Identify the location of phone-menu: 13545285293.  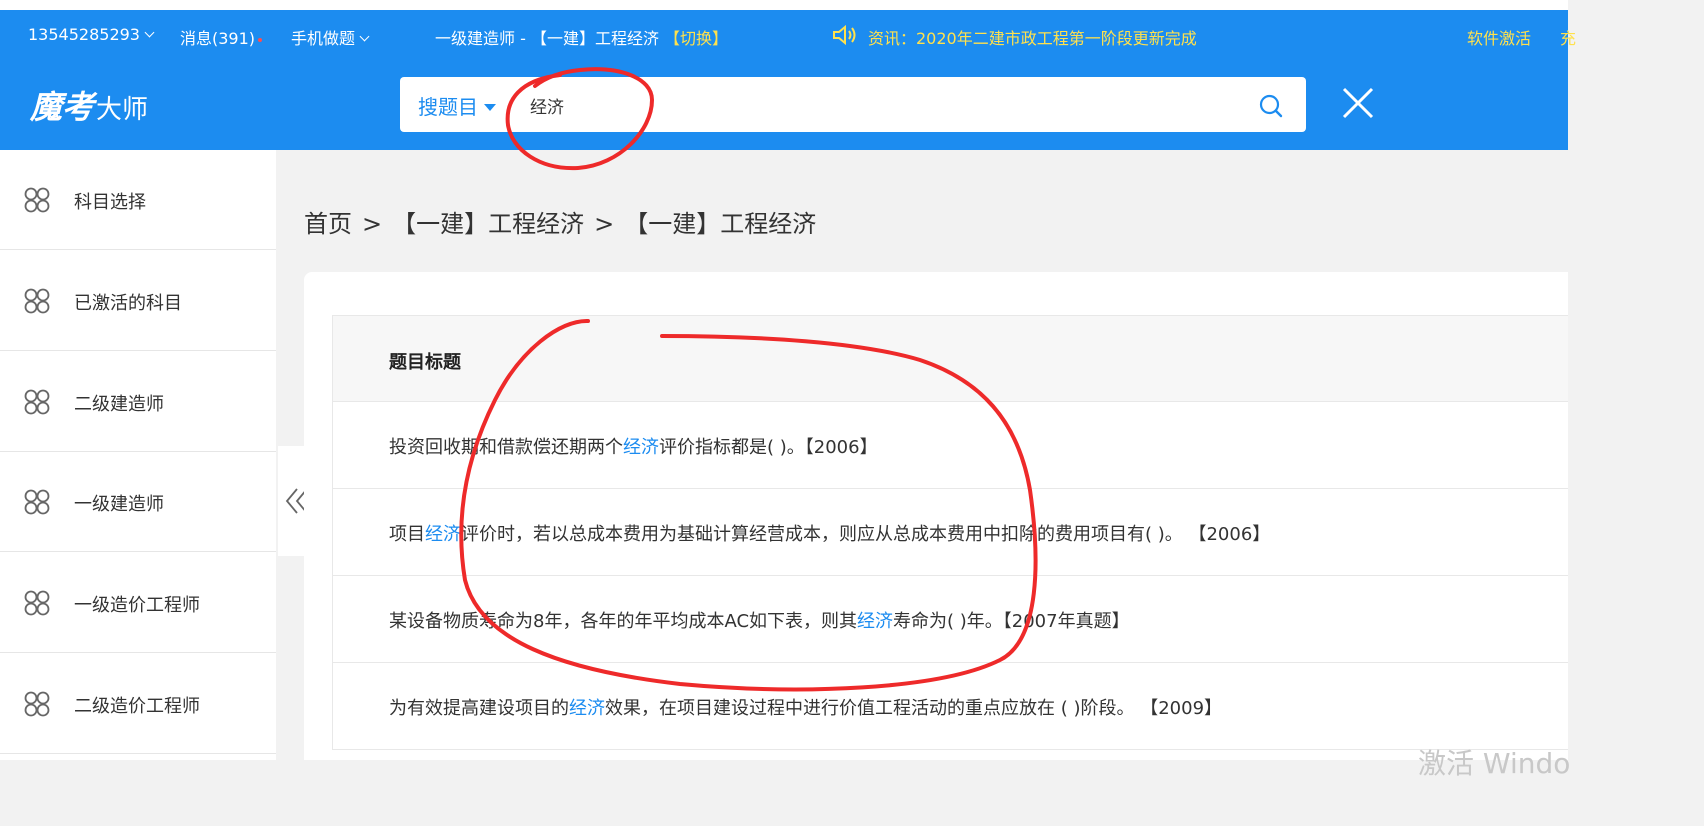
(91, 34).